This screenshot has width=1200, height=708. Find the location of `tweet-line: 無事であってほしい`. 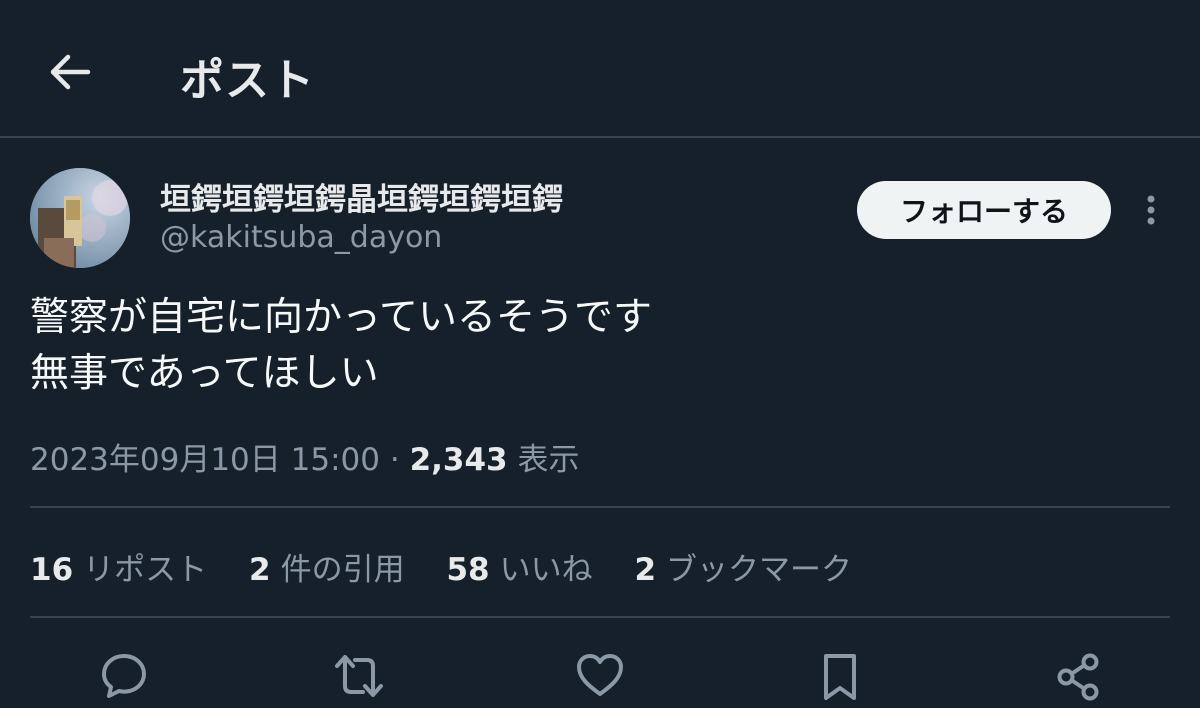

tweet-line: 無事であってほしい is located at coordinates (204, 373).